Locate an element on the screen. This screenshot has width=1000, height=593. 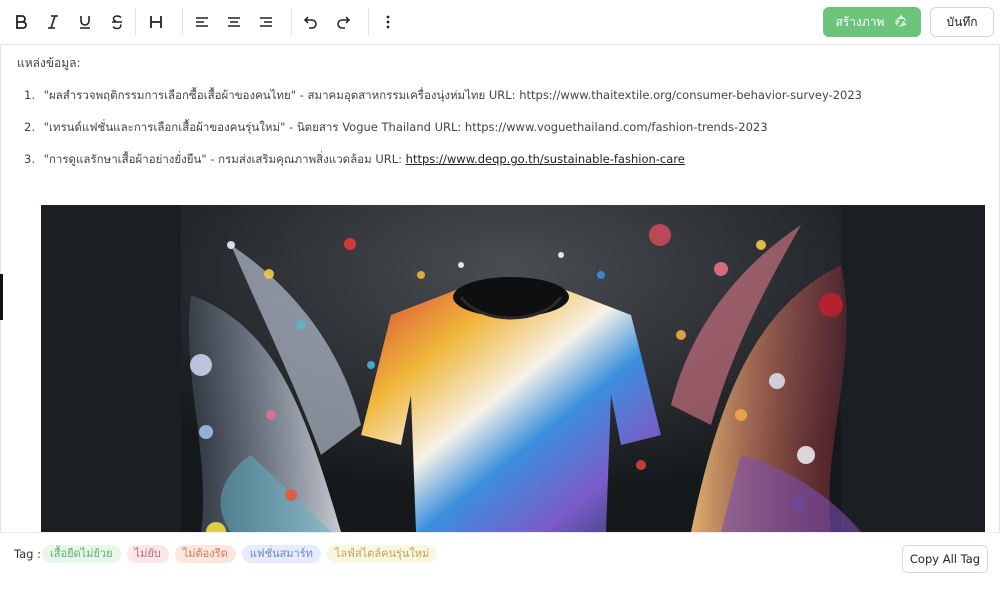
list-number: 3. is located at coordinates (29, 159).